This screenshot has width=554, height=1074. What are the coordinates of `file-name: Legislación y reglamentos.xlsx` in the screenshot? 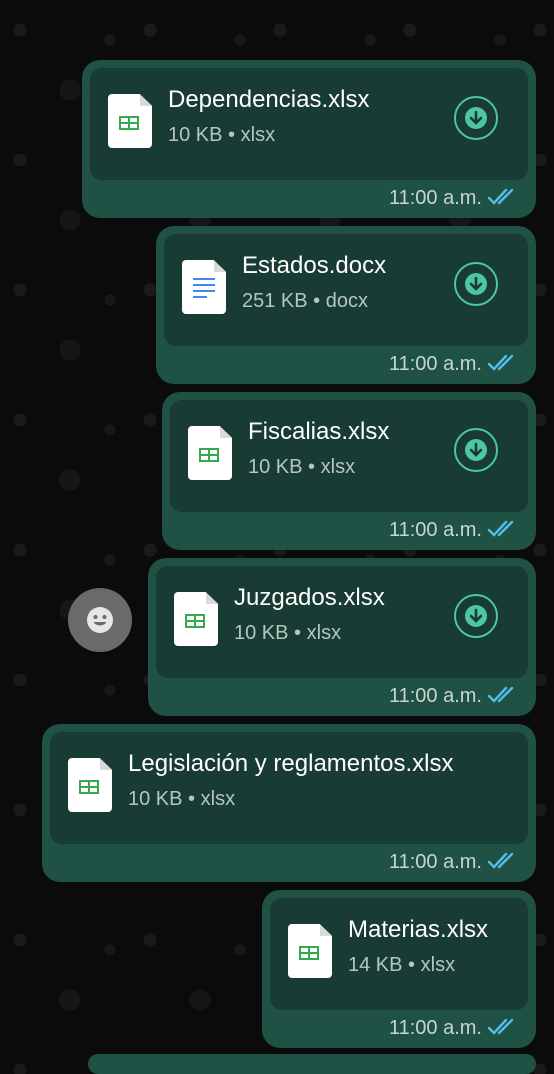 It's located at (291, 763).